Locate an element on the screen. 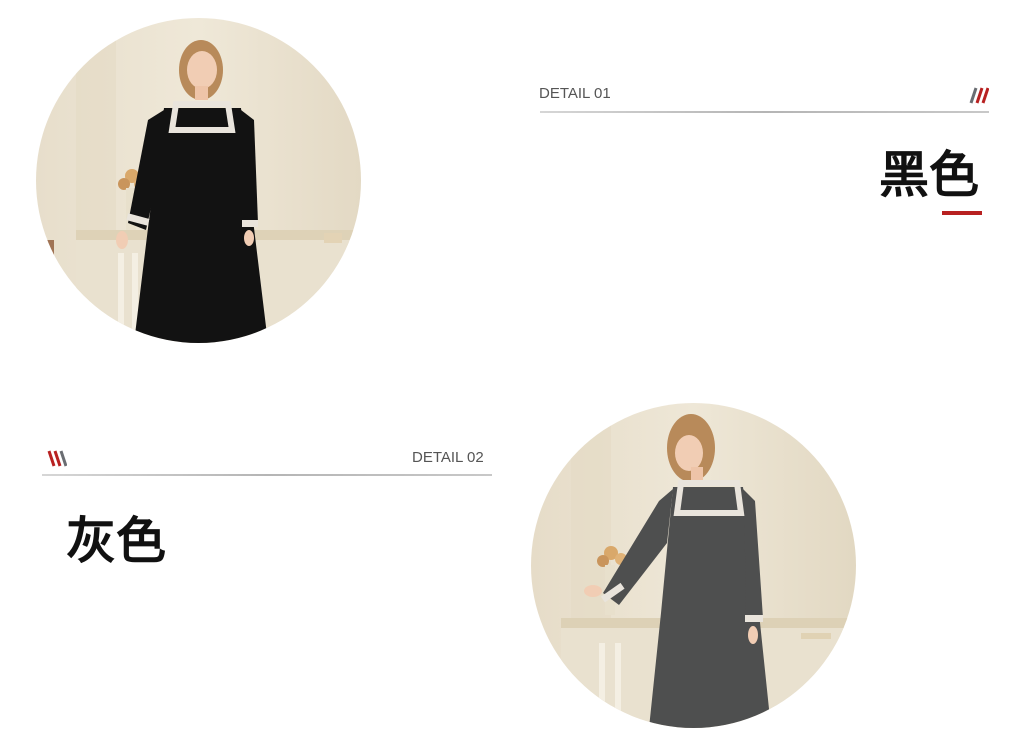 This screenshot has height=744, width=1022. product-photo-black is located at coordinates (198, 180).